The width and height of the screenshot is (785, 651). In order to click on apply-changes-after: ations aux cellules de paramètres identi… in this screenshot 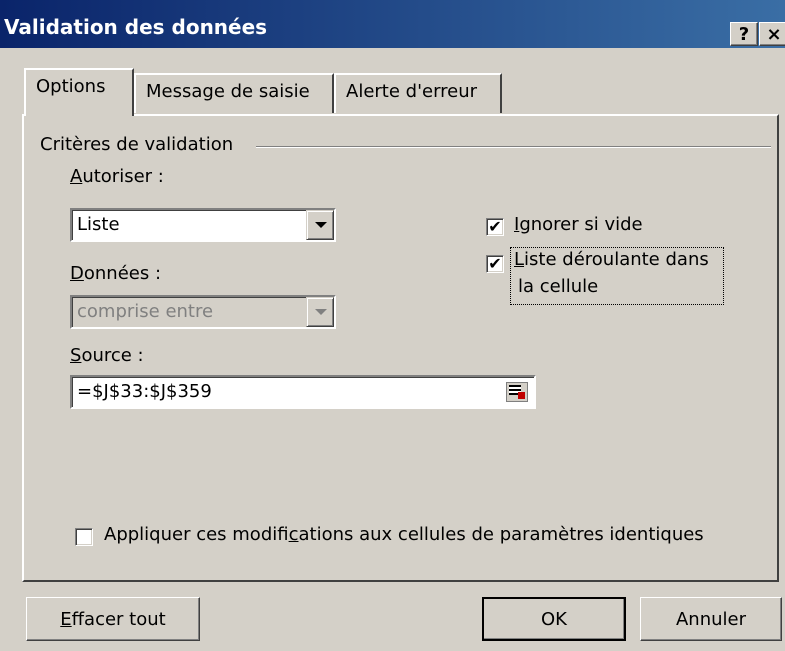, I will do `click(501, 534)`.